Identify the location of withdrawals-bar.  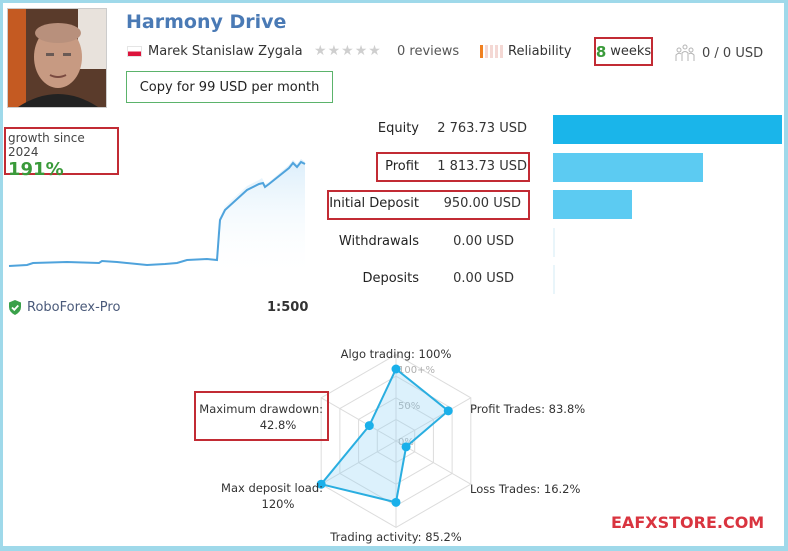
(554, 242).